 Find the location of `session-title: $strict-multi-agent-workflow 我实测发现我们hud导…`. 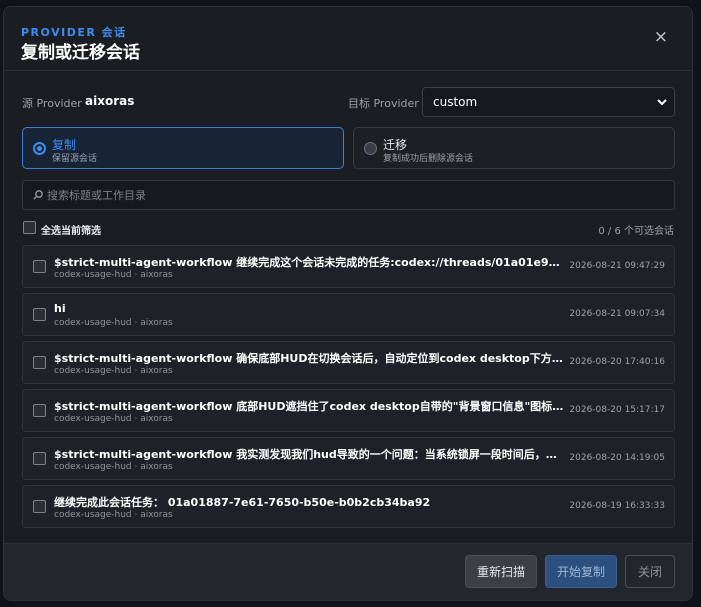

session-title: $strict-multi-agent-workflow 我实测发现我们hud导… is located at coordinates (310, 454).